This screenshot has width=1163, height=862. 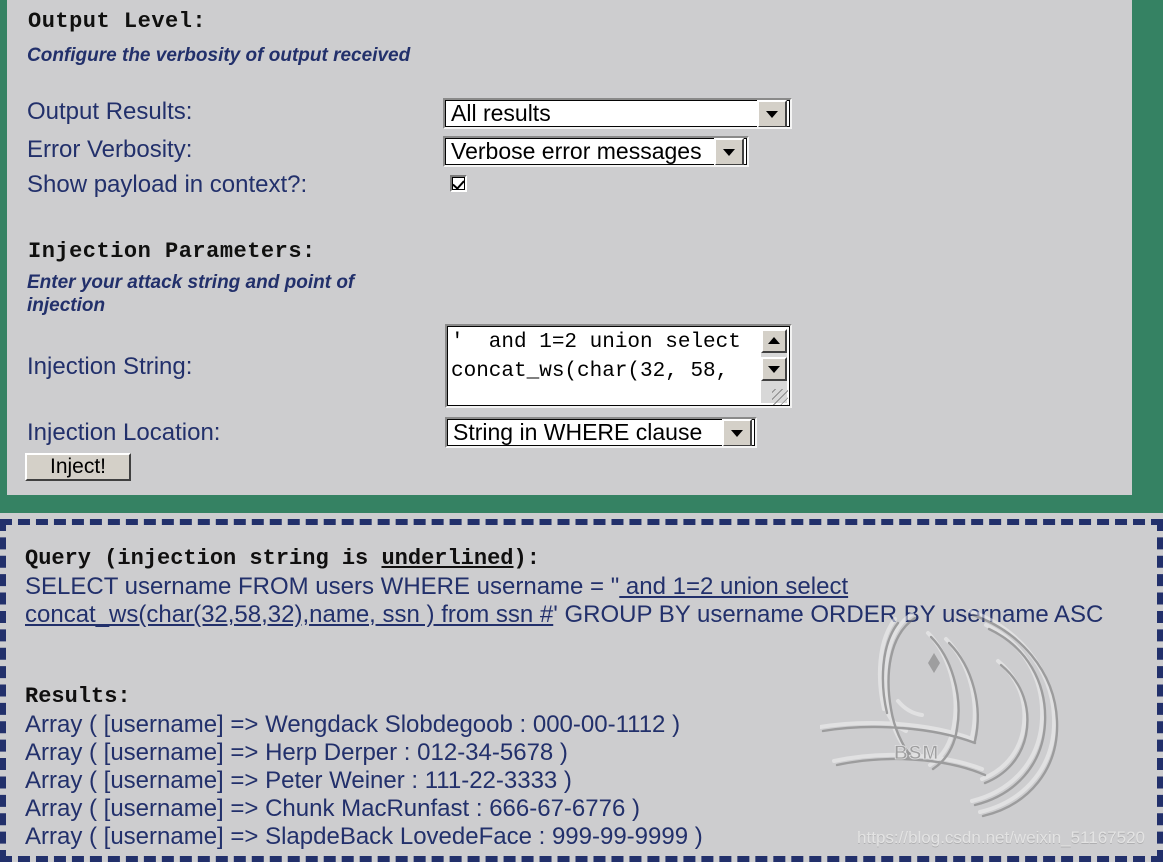 What do you see at coordinates (578, 432) in the screenshot?
I see `injection-location-value: String in WHERE clause` at bounding box center [578, 432].